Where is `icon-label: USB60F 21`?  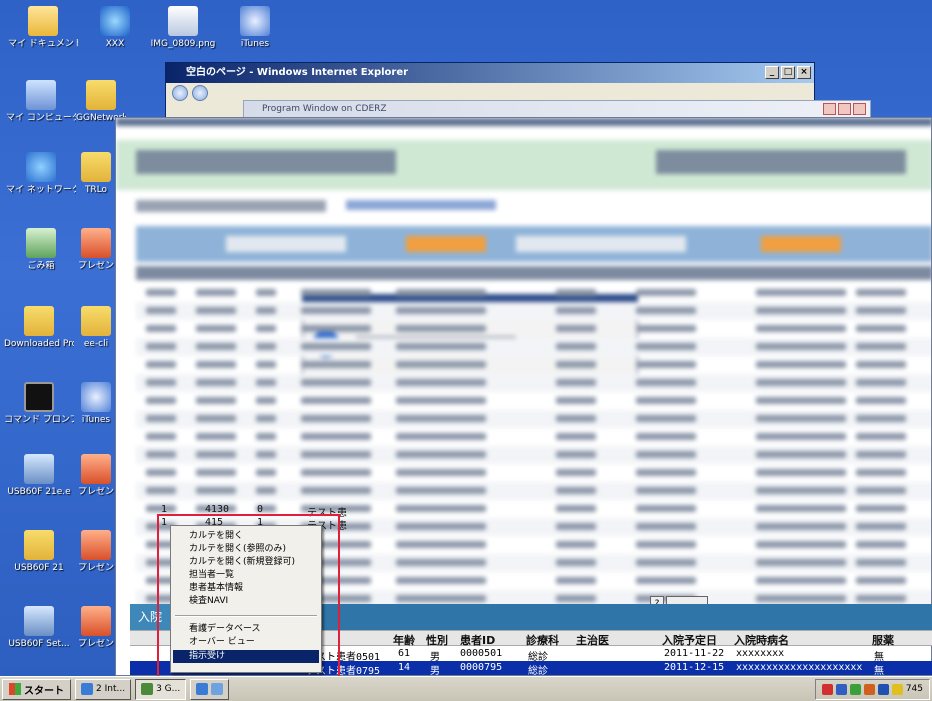
icon-label: USB60F 21 is located at coordinates (39, 568).